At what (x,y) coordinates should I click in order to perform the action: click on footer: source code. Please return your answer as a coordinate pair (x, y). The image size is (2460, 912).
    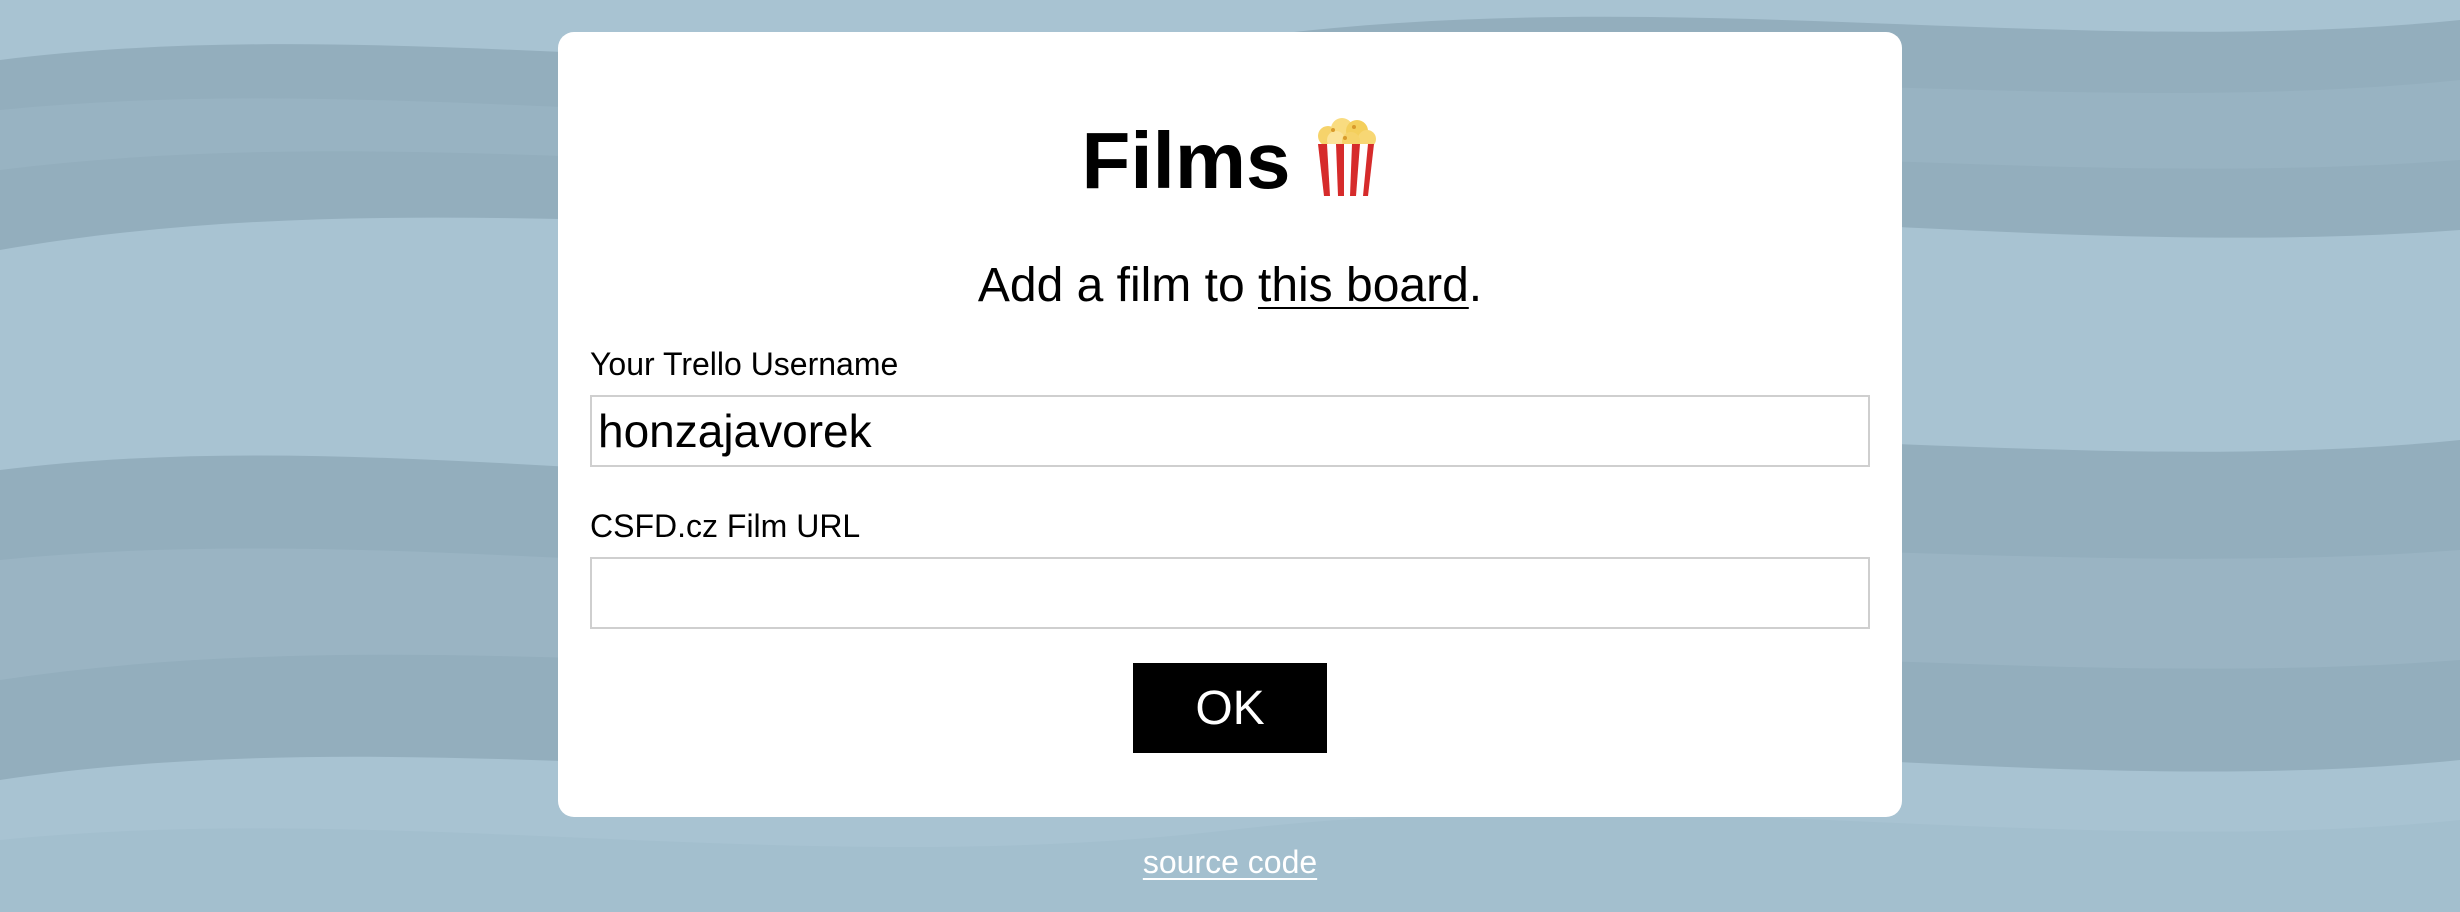
    Looking at the image, I should click on (1230, 862).